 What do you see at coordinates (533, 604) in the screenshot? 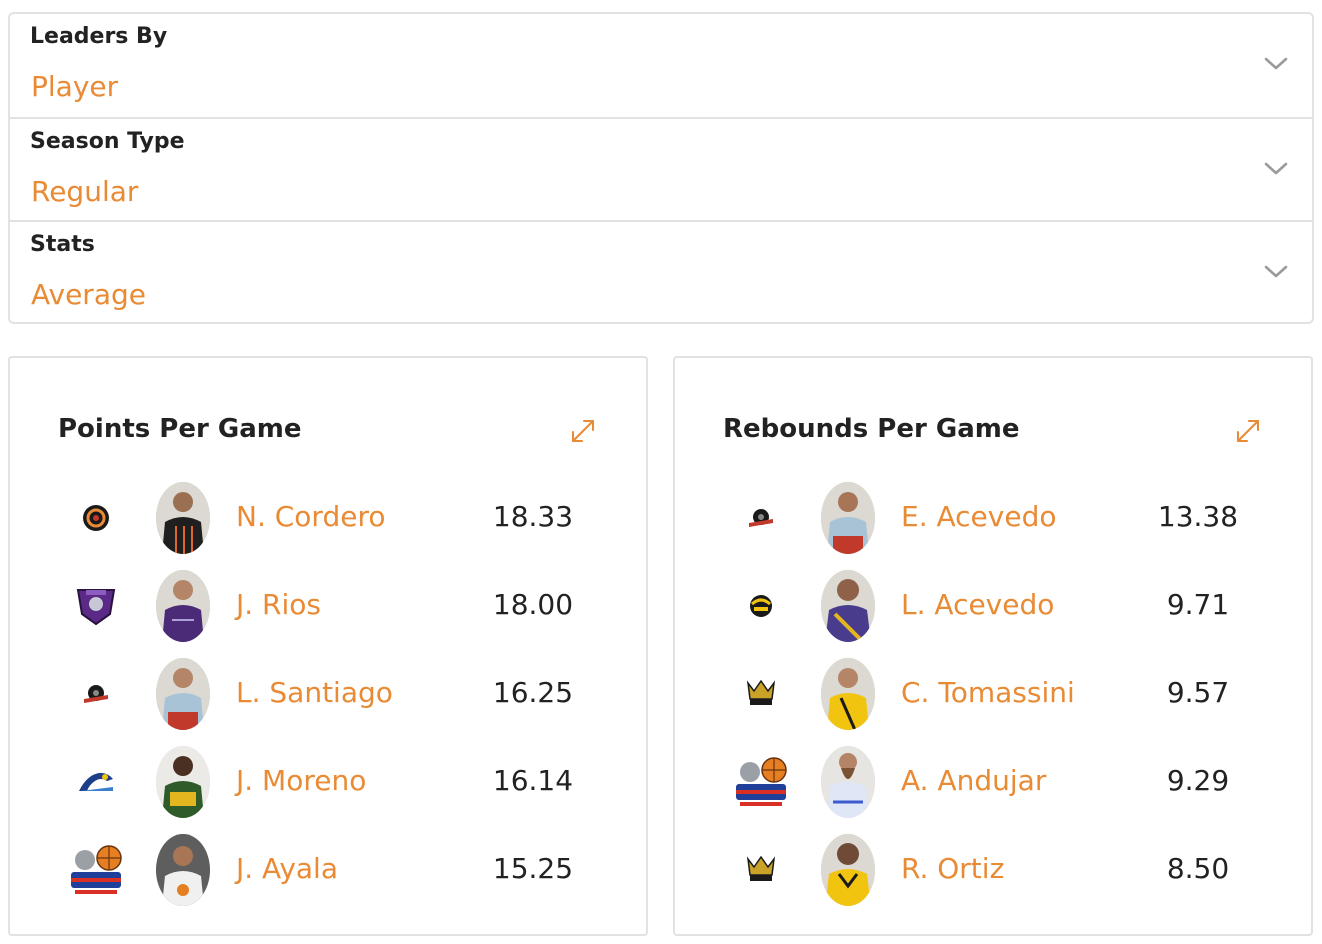
I see `stat-value: 18.00` at bounding box center [533, 604].